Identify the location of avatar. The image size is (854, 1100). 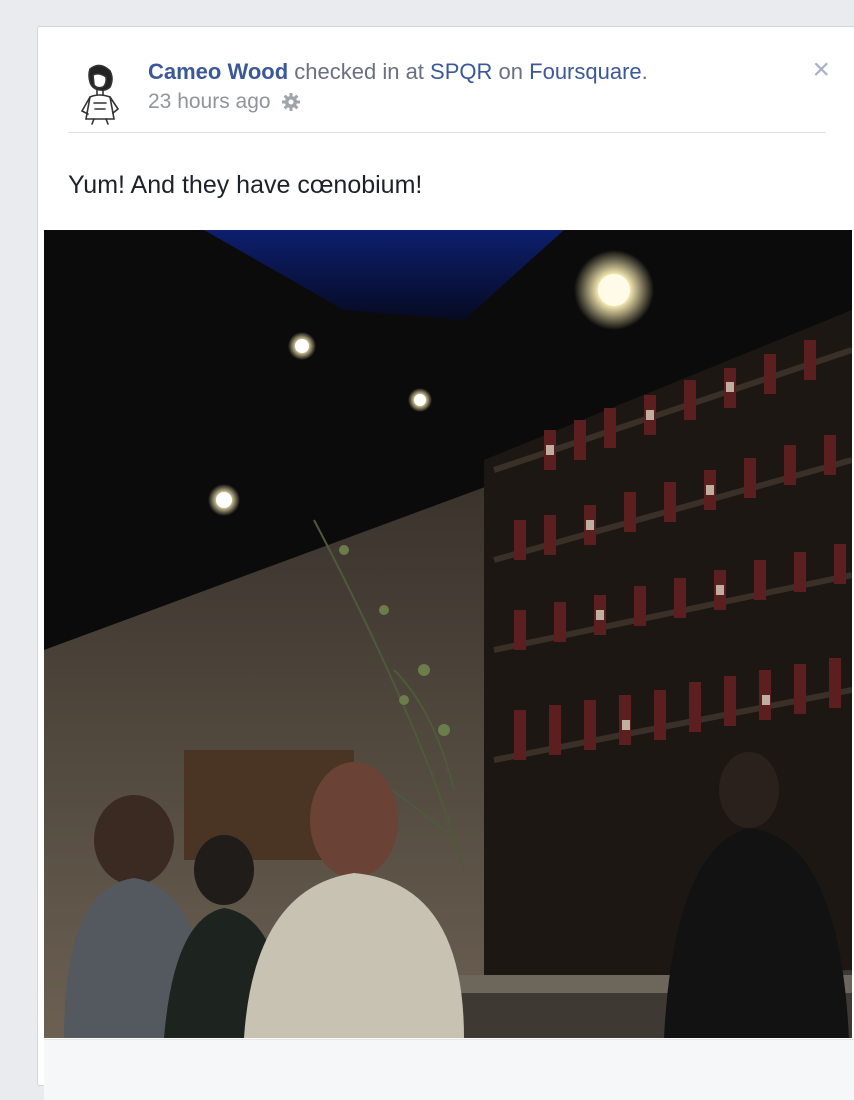
(99, 92).